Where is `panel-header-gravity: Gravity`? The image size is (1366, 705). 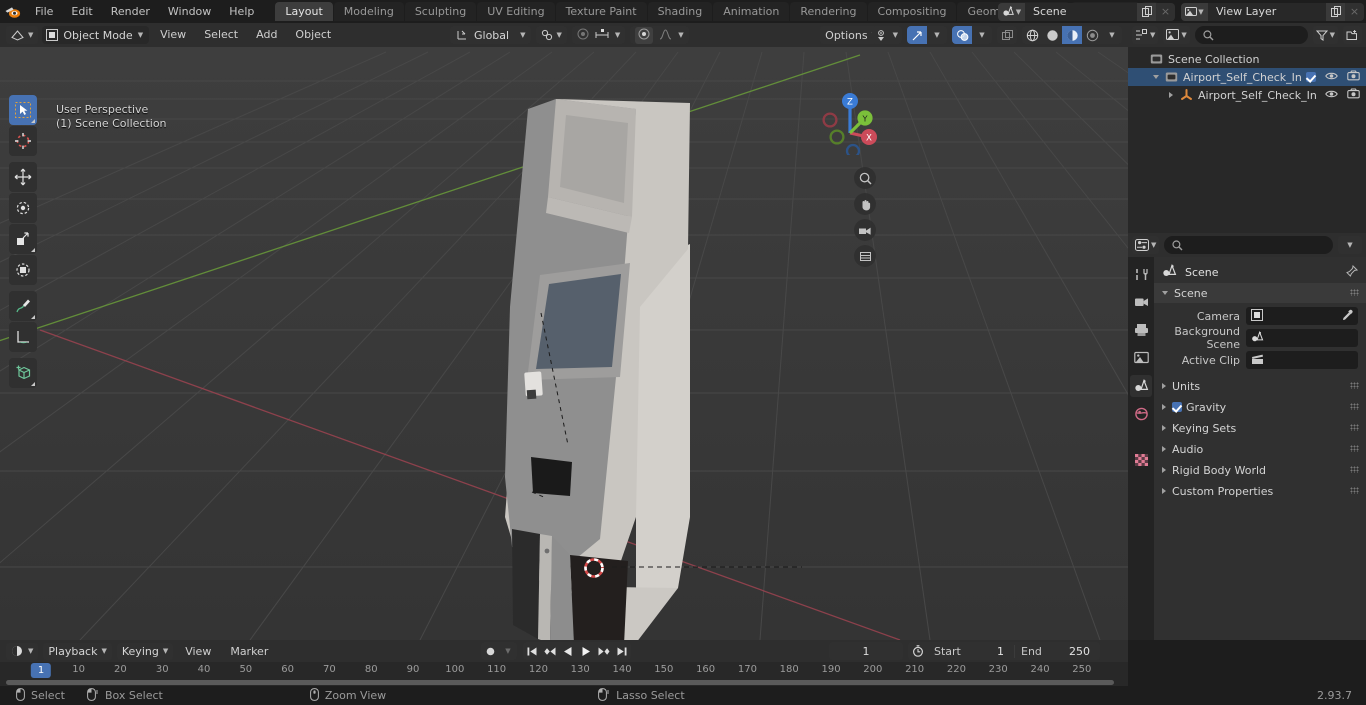 panel-header-gravity: Gravity is located at coordinates (1260, 407).